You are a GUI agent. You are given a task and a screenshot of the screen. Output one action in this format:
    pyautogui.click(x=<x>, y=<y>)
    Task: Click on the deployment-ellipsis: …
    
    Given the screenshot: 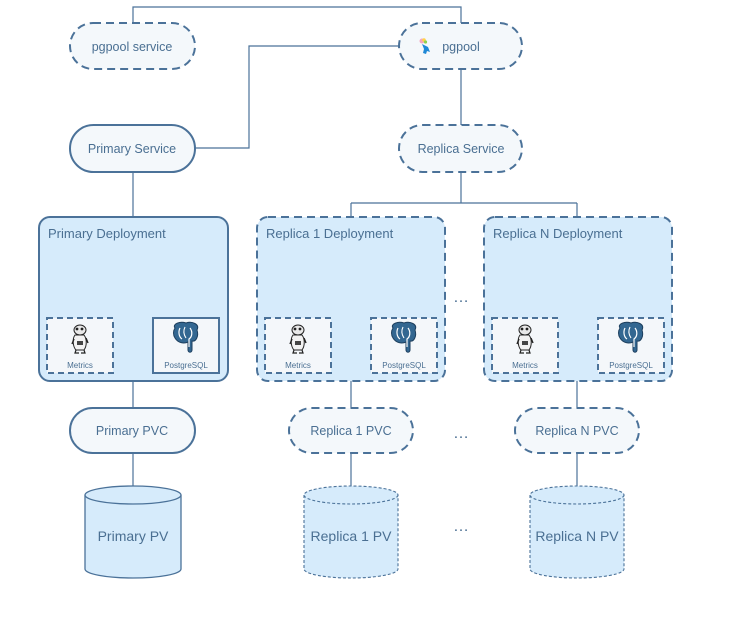 What is the action you would take?
    pyautogui.click(x=461, y=297)
    